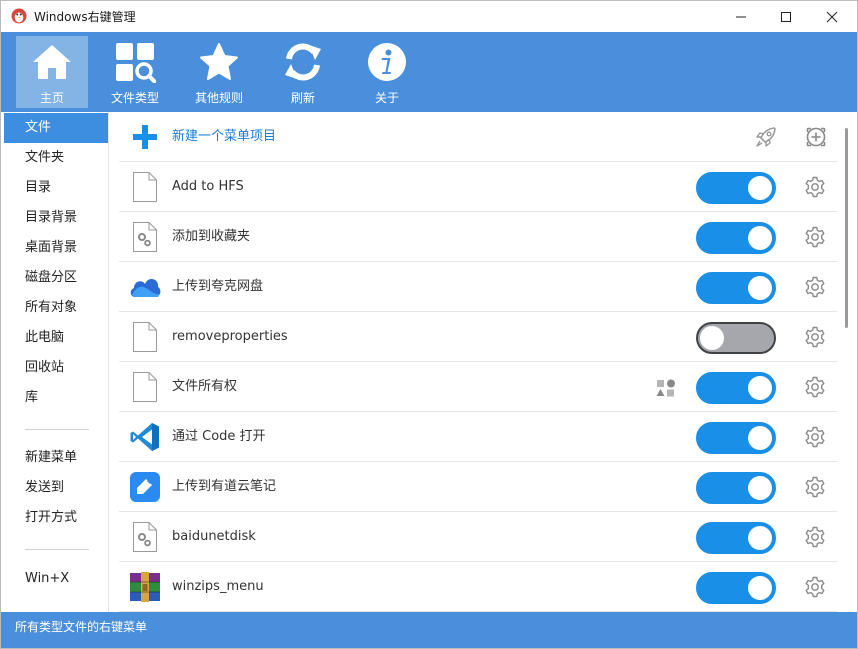 The image size is (858, 649). I want to click on close-button, so click(832, 16).